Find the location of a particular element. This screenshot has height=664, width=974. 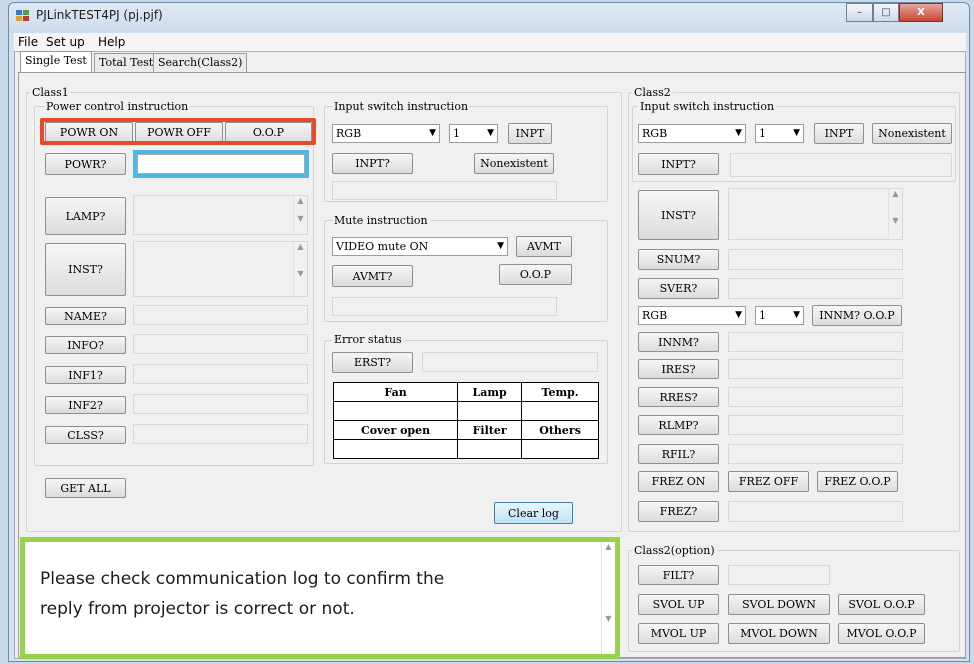

tab-total-test: Total Test is located at coordinates (126, 62).